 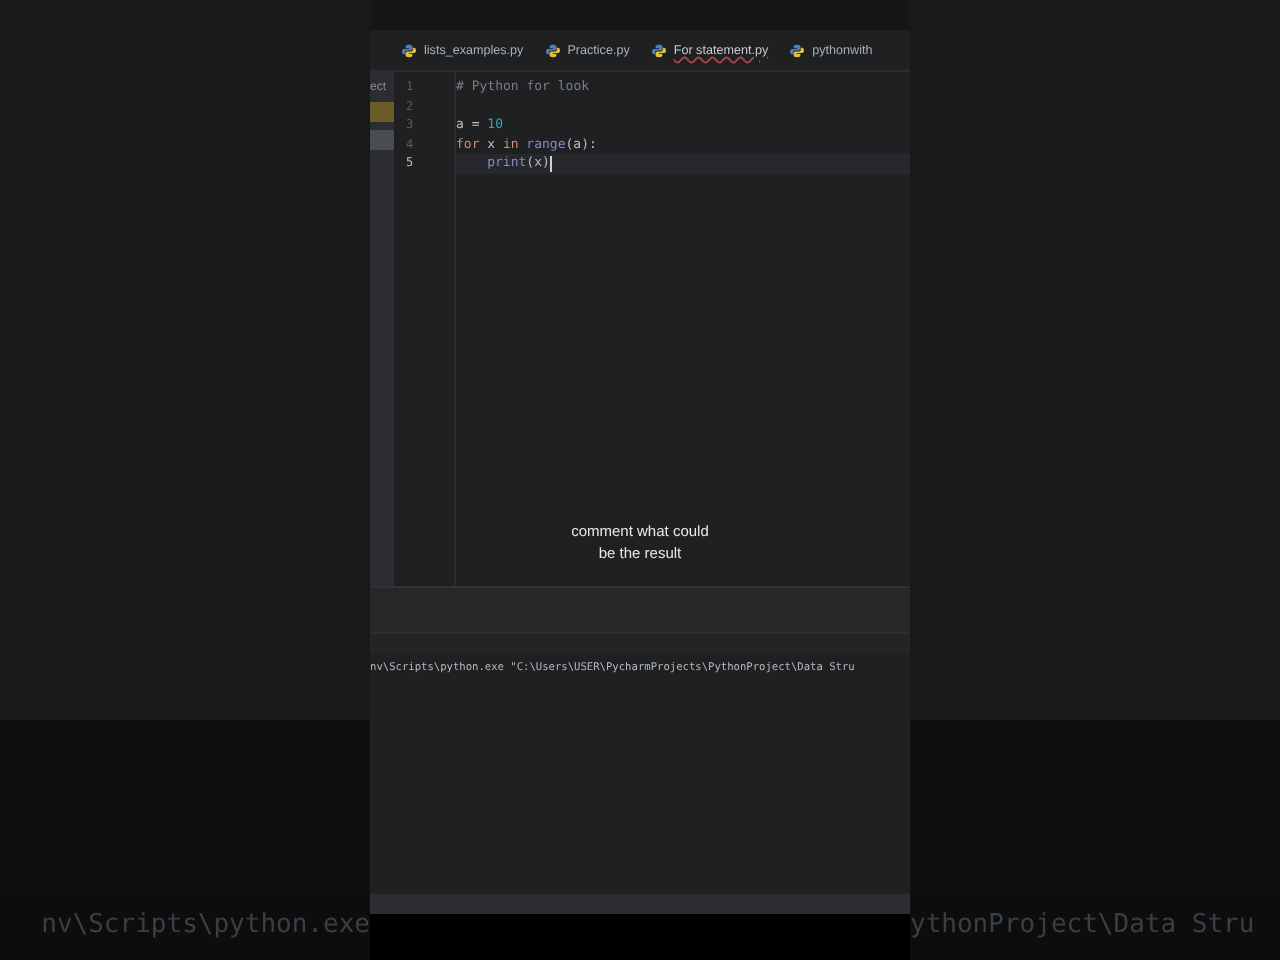 What do you see at coordinates (550, 164) in the screenshot?
I see `text-cursor` at bounding box center [550, 164].